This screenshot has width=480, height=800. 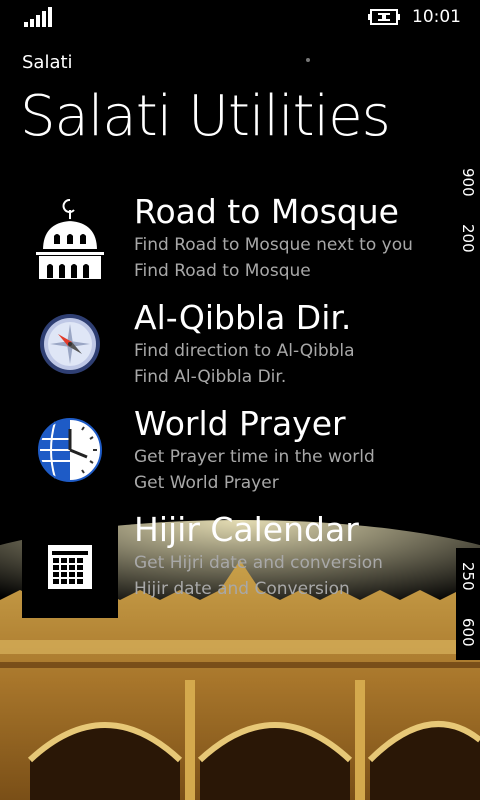 What do you see at coordinates (254, 457) in the screenshot?
I see `item-subtitle: Get Prayer time in the world` at bounding box center [254, 457].